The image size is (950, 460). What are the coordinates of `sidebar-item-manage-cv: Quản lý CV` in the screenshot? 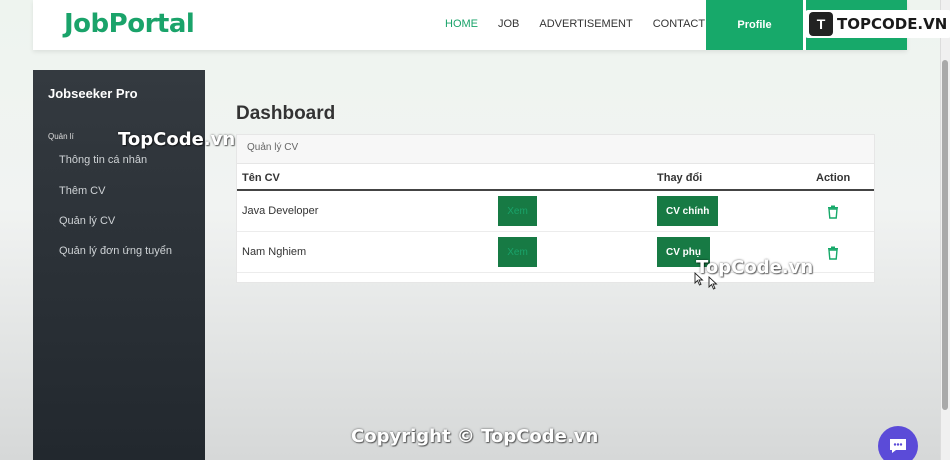 It's located at (87, 221).